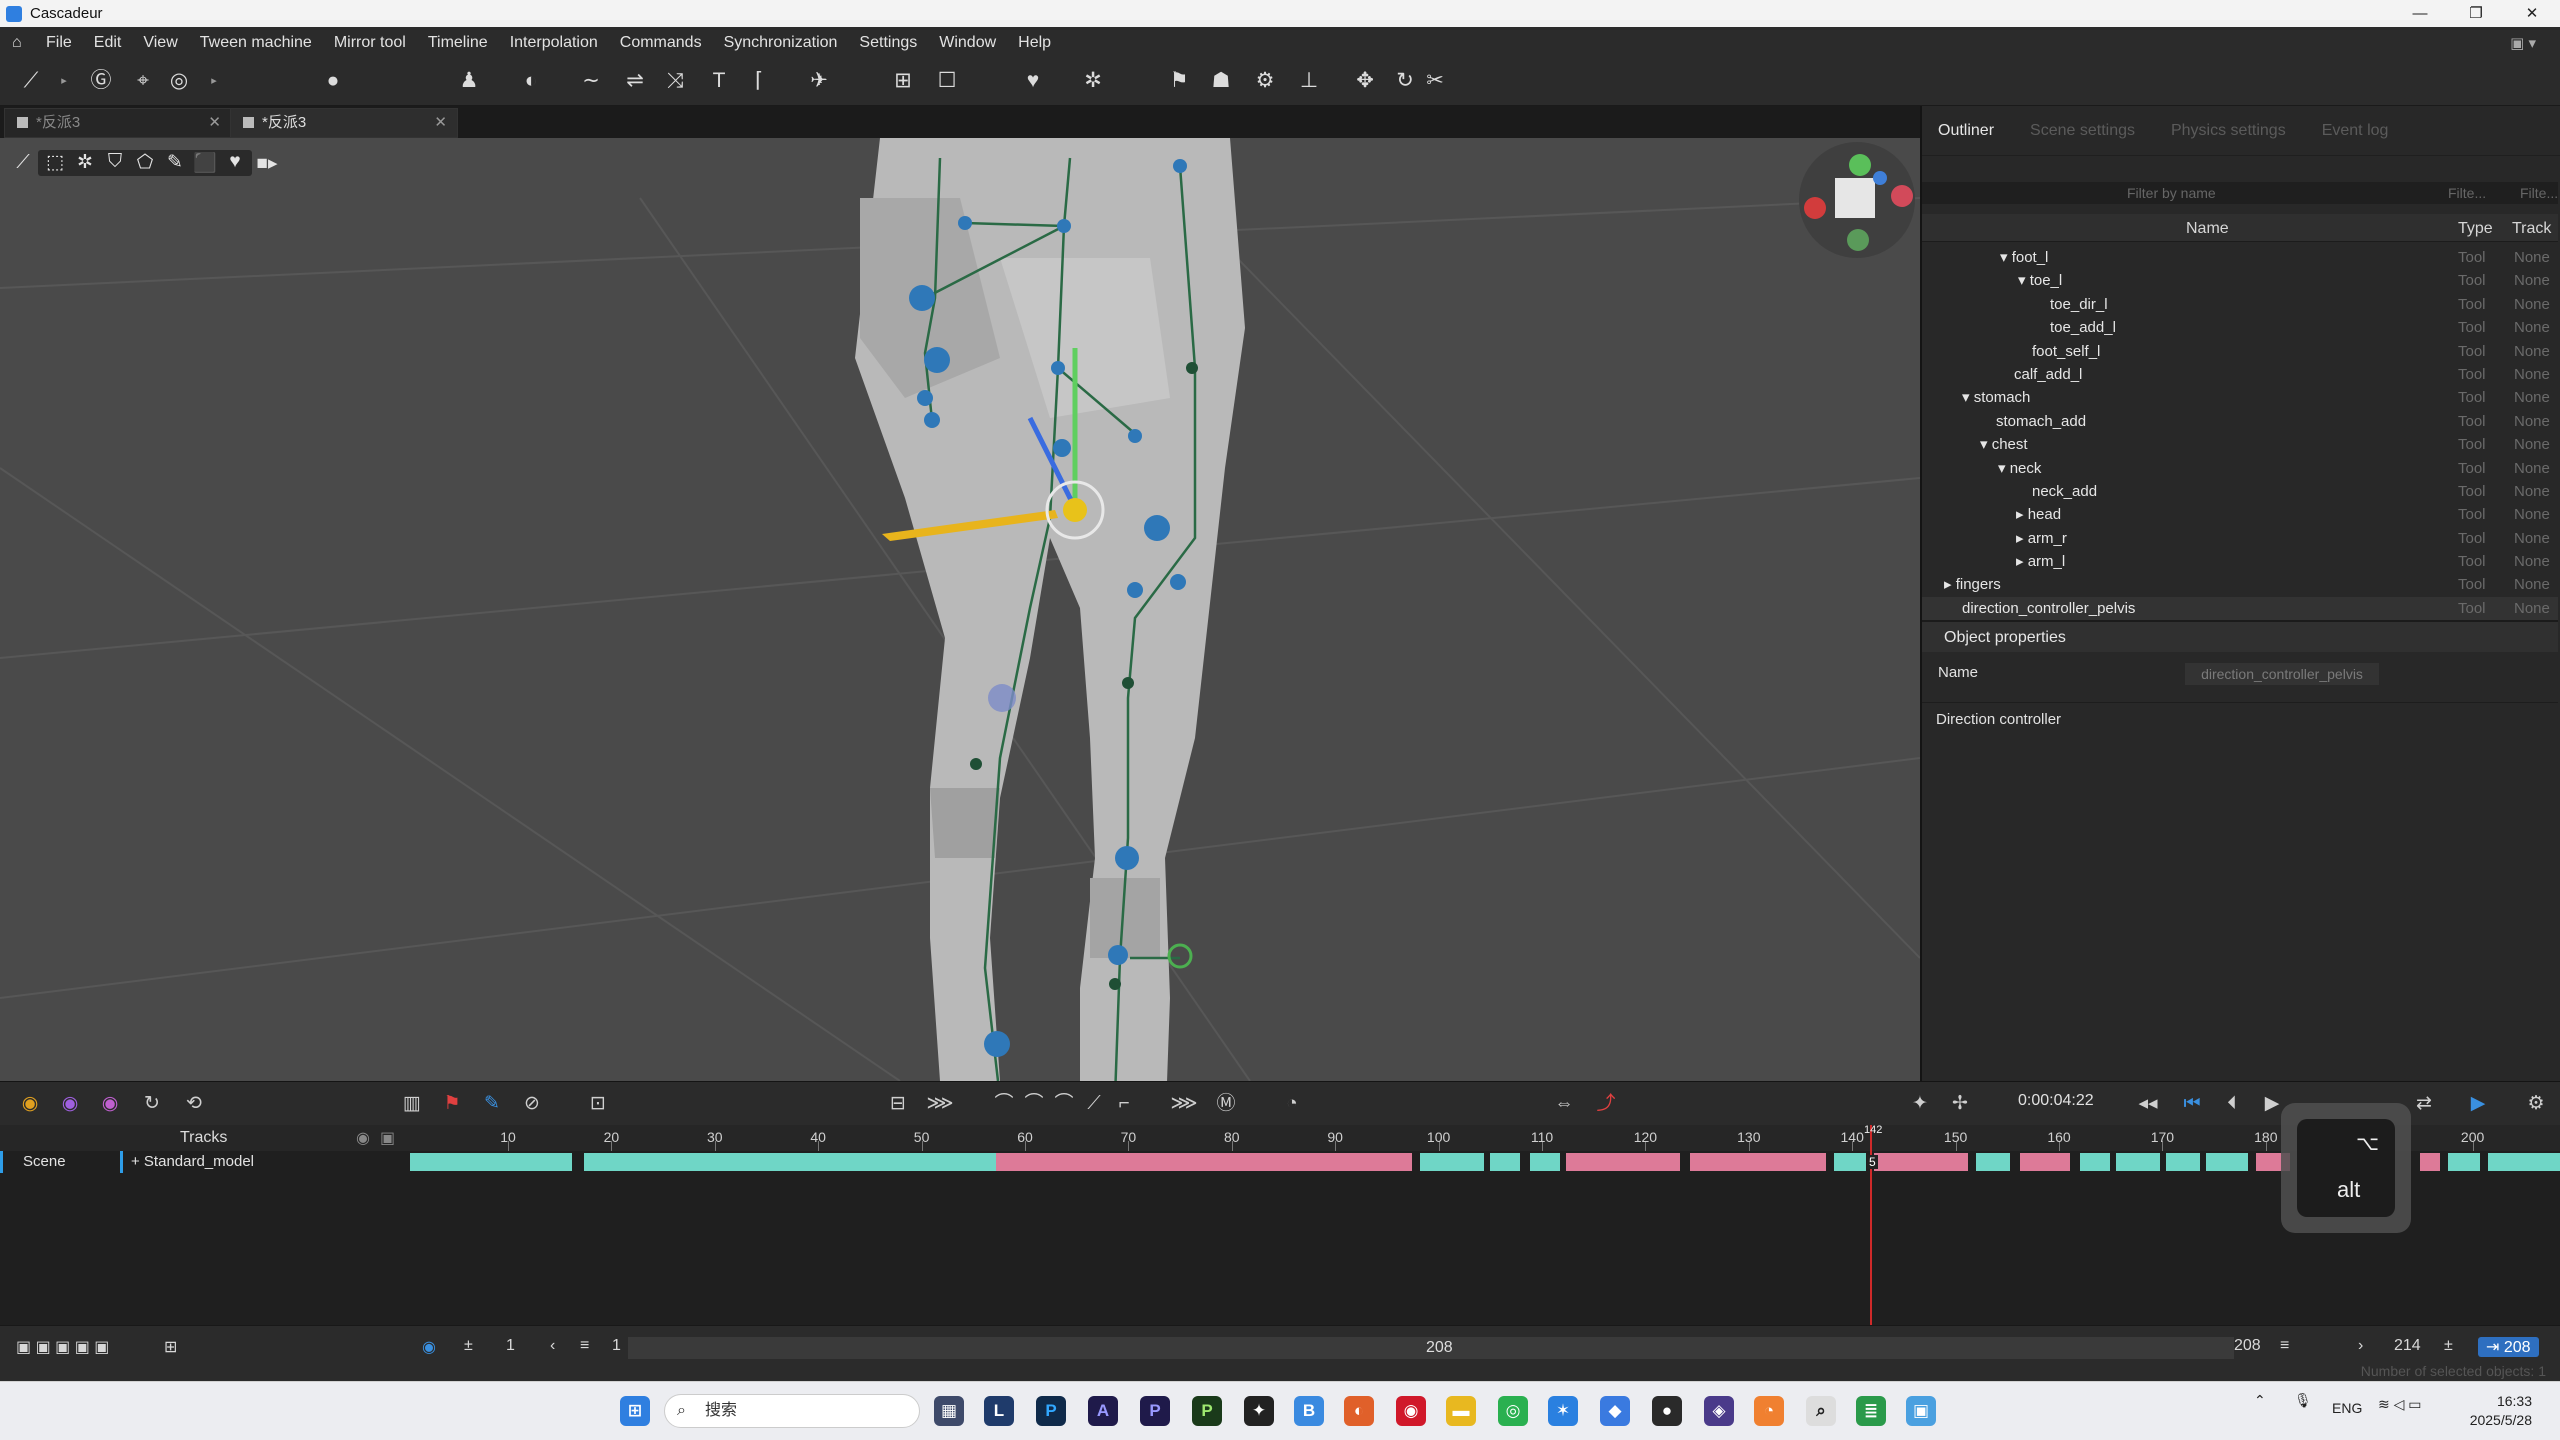  What do you see at coordinates (1259, 1411) in the screenshot?
I see `davinci-icon: ✦` at bounding box center [1259, 1411].